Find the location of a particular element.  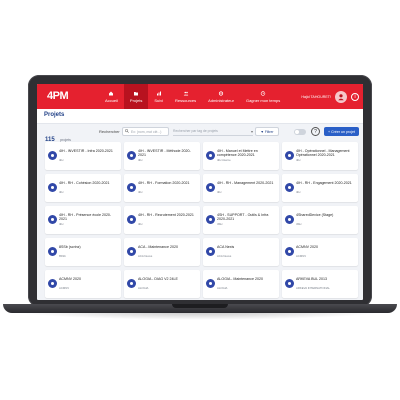

project-card: 4IH - RH - Recrutement 2020-2021 4IH is located at coordinates (162, 220).